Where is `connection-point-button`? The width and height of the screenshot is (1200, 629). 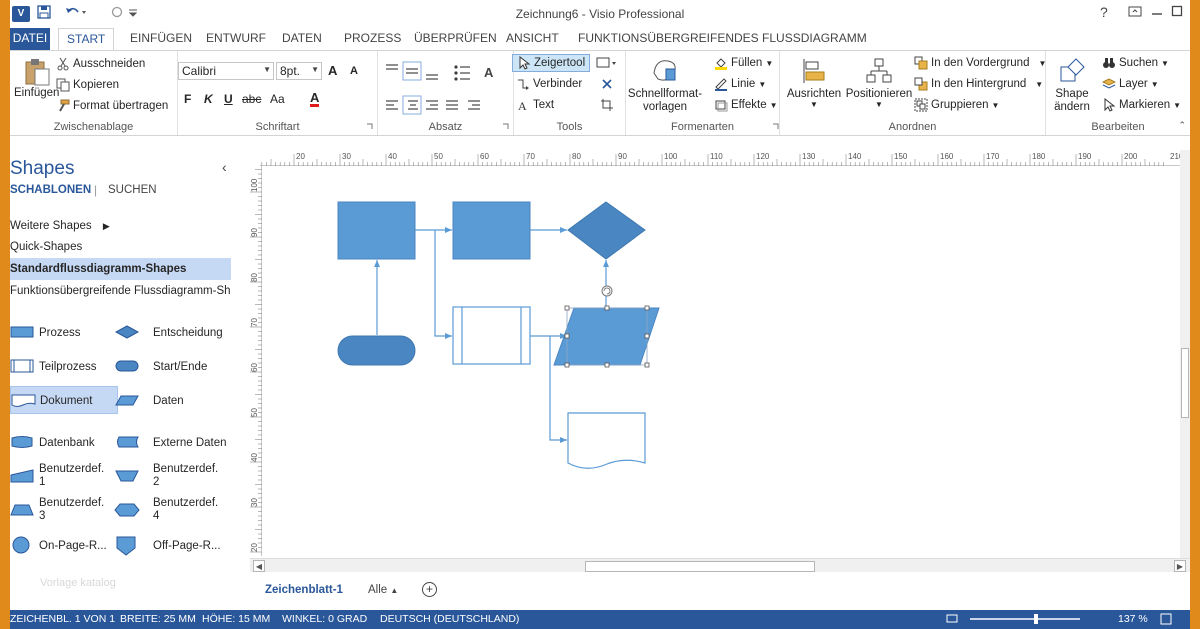 connection-point-button is located at coordinates (607, 84).